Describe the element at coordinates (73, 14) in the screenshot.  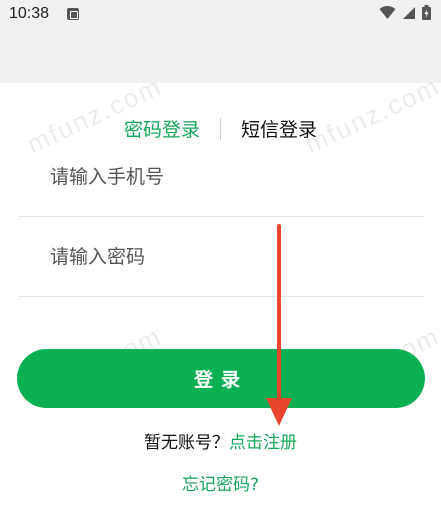
I see `notification-a-icon` at that location.